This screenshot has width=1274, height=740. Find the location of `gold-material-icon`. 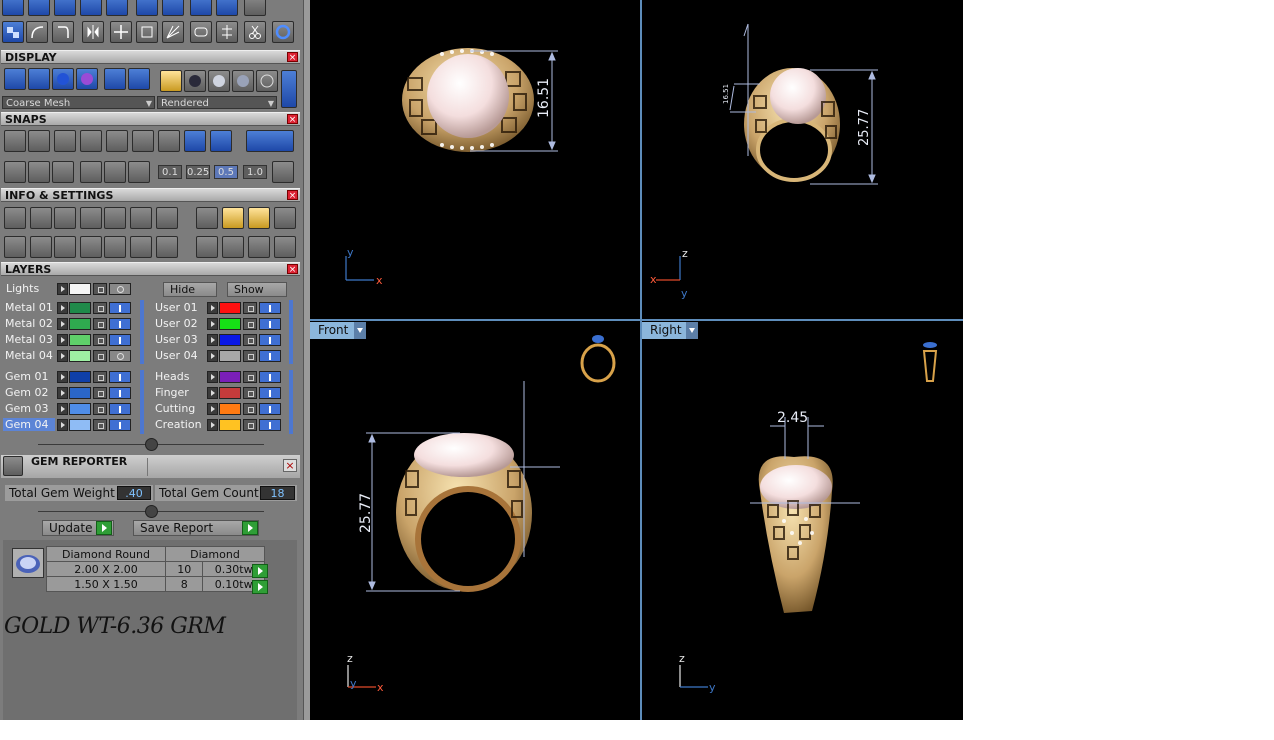

gold-material-icon is located at coordinates (171, 81).